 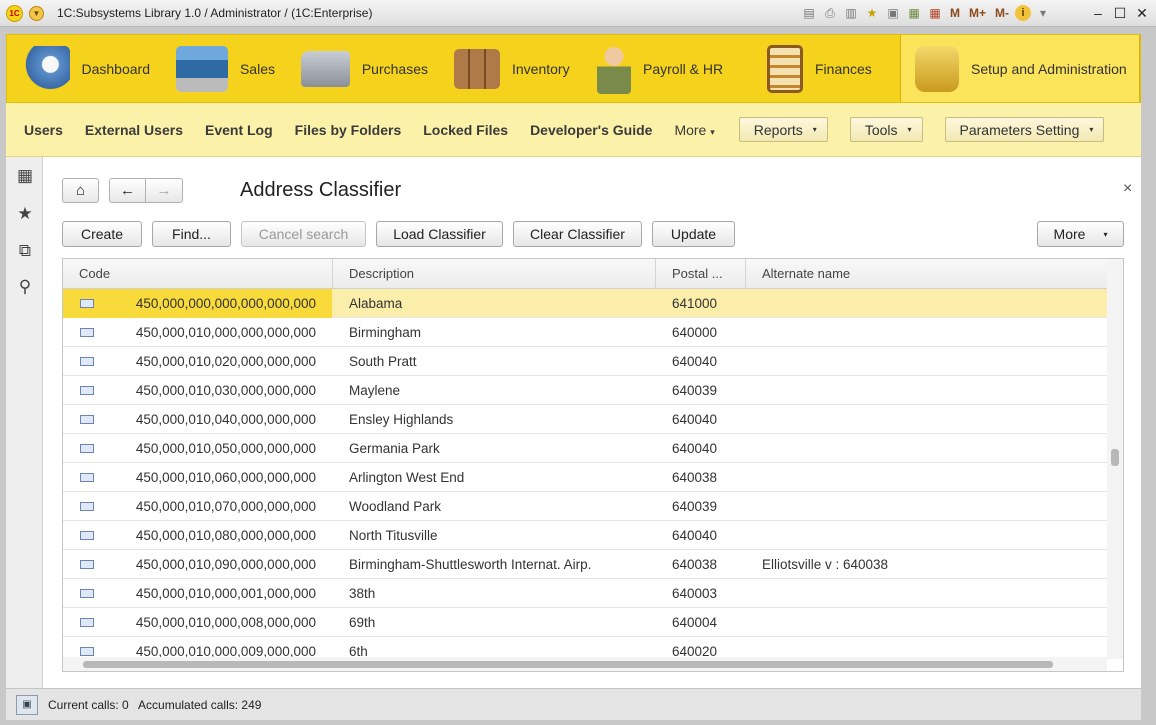 What do you see at coordinates (511, 68) in the screenshot?
I see `section-inventory: Inventory` at bounding box center [511, 68].